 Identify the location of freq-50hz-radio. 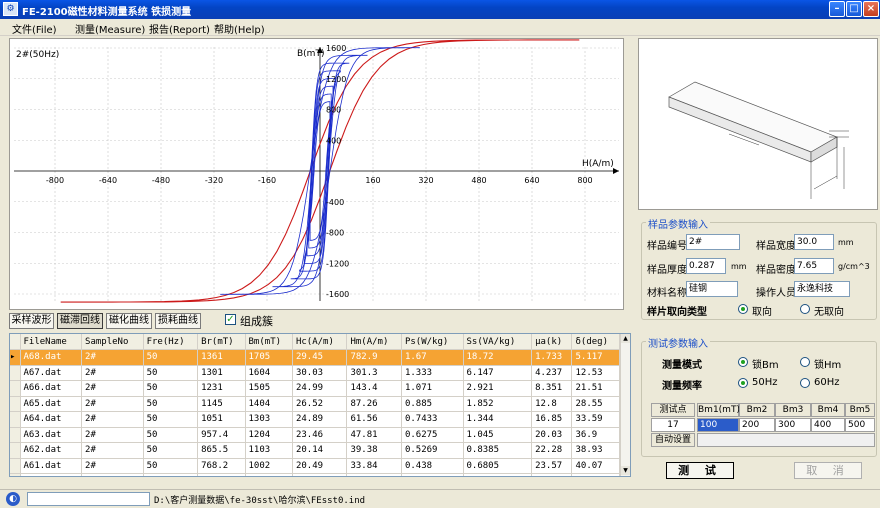
(743, 383).